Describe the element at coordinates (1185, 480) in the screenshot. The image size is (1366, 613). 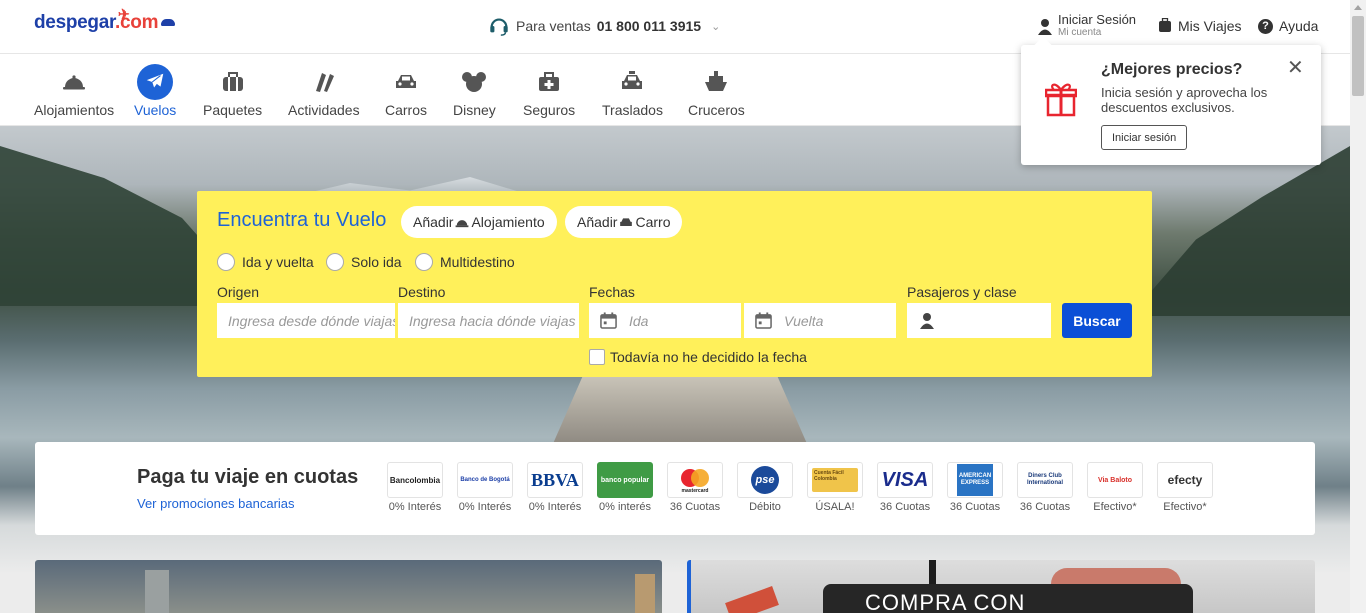
I see `efecty-logo: efecty` at that location.